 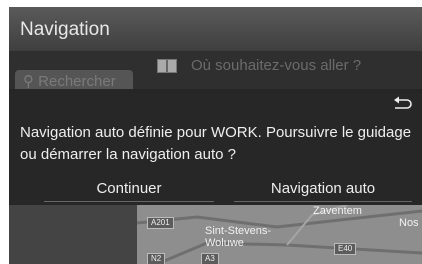 I want to click on map-side-panel, so click(x=73, y=234).